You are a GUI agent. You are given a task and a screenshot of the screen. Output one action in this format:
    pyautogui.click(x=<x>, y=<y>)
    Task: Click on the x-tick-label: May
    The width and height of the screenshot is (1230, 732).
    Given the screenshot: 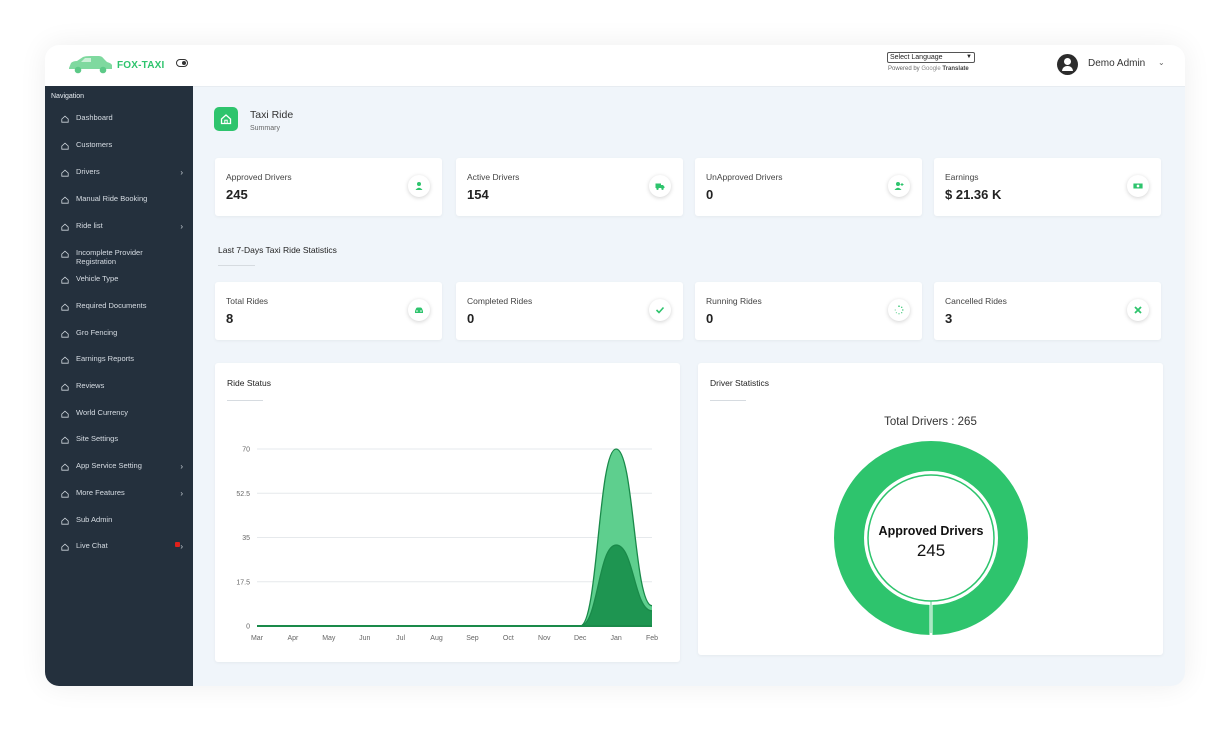 What is the action you would take?
    pyautogui.click(x=329, y=638)
    